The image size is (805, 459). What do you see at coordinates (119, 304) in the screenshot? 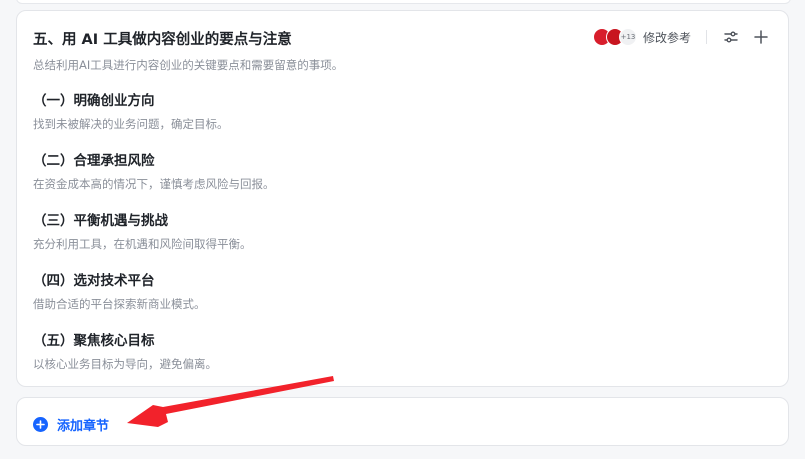
I see `subsection-description: 借助合适的平台探索新商业模式。` at bounding box center [119, 304].